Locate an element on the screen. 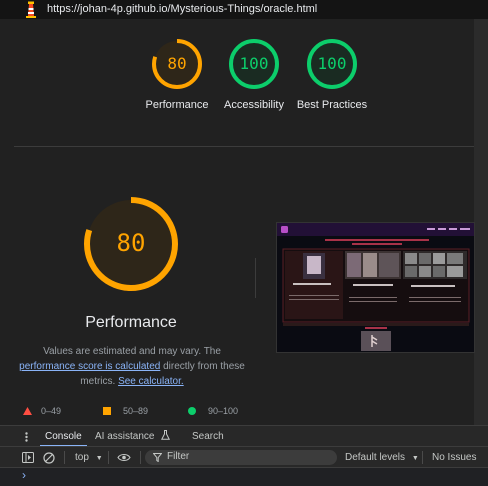 The image size is (488, 486). performance-score: 80 is located at coordinates (131, 243).